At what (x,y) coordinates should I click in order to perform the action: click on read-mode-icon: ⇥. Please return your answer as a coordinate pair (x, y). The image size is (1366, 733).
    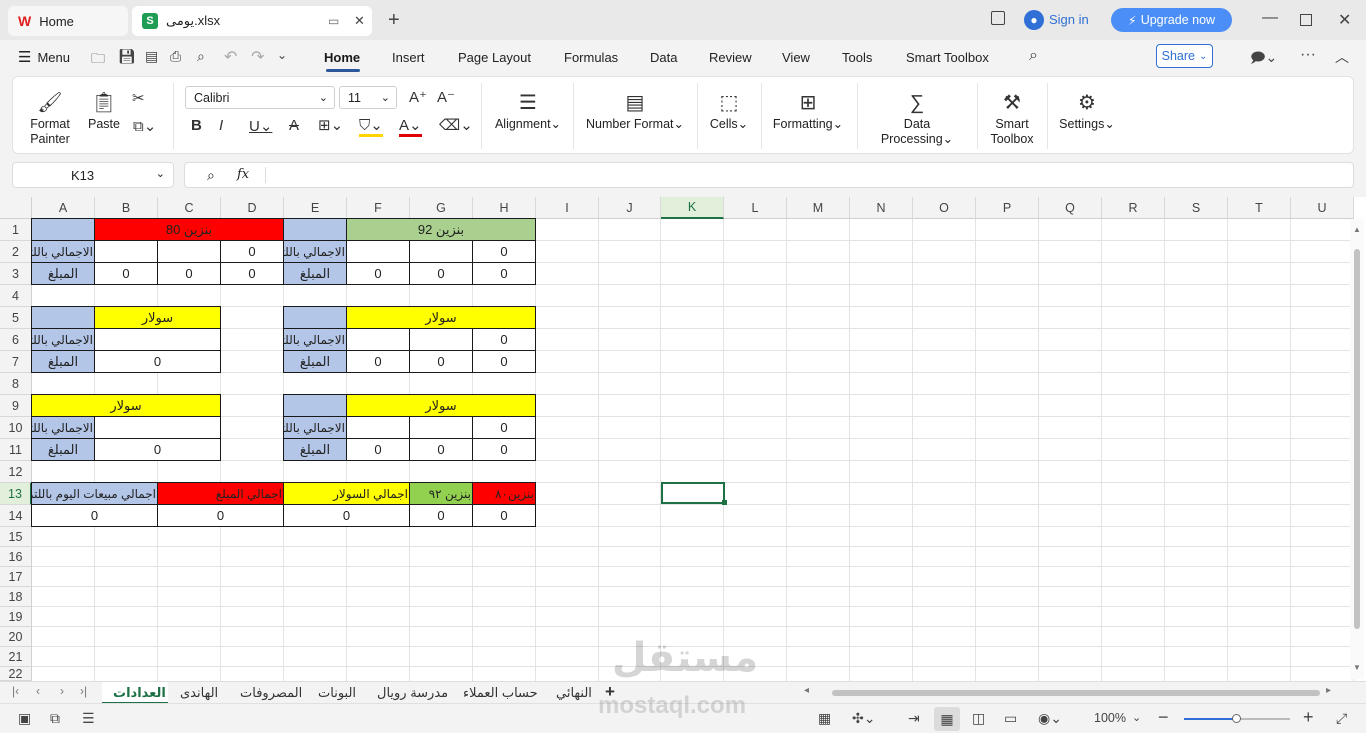
    Looking at the image, I should click on (914, 718).